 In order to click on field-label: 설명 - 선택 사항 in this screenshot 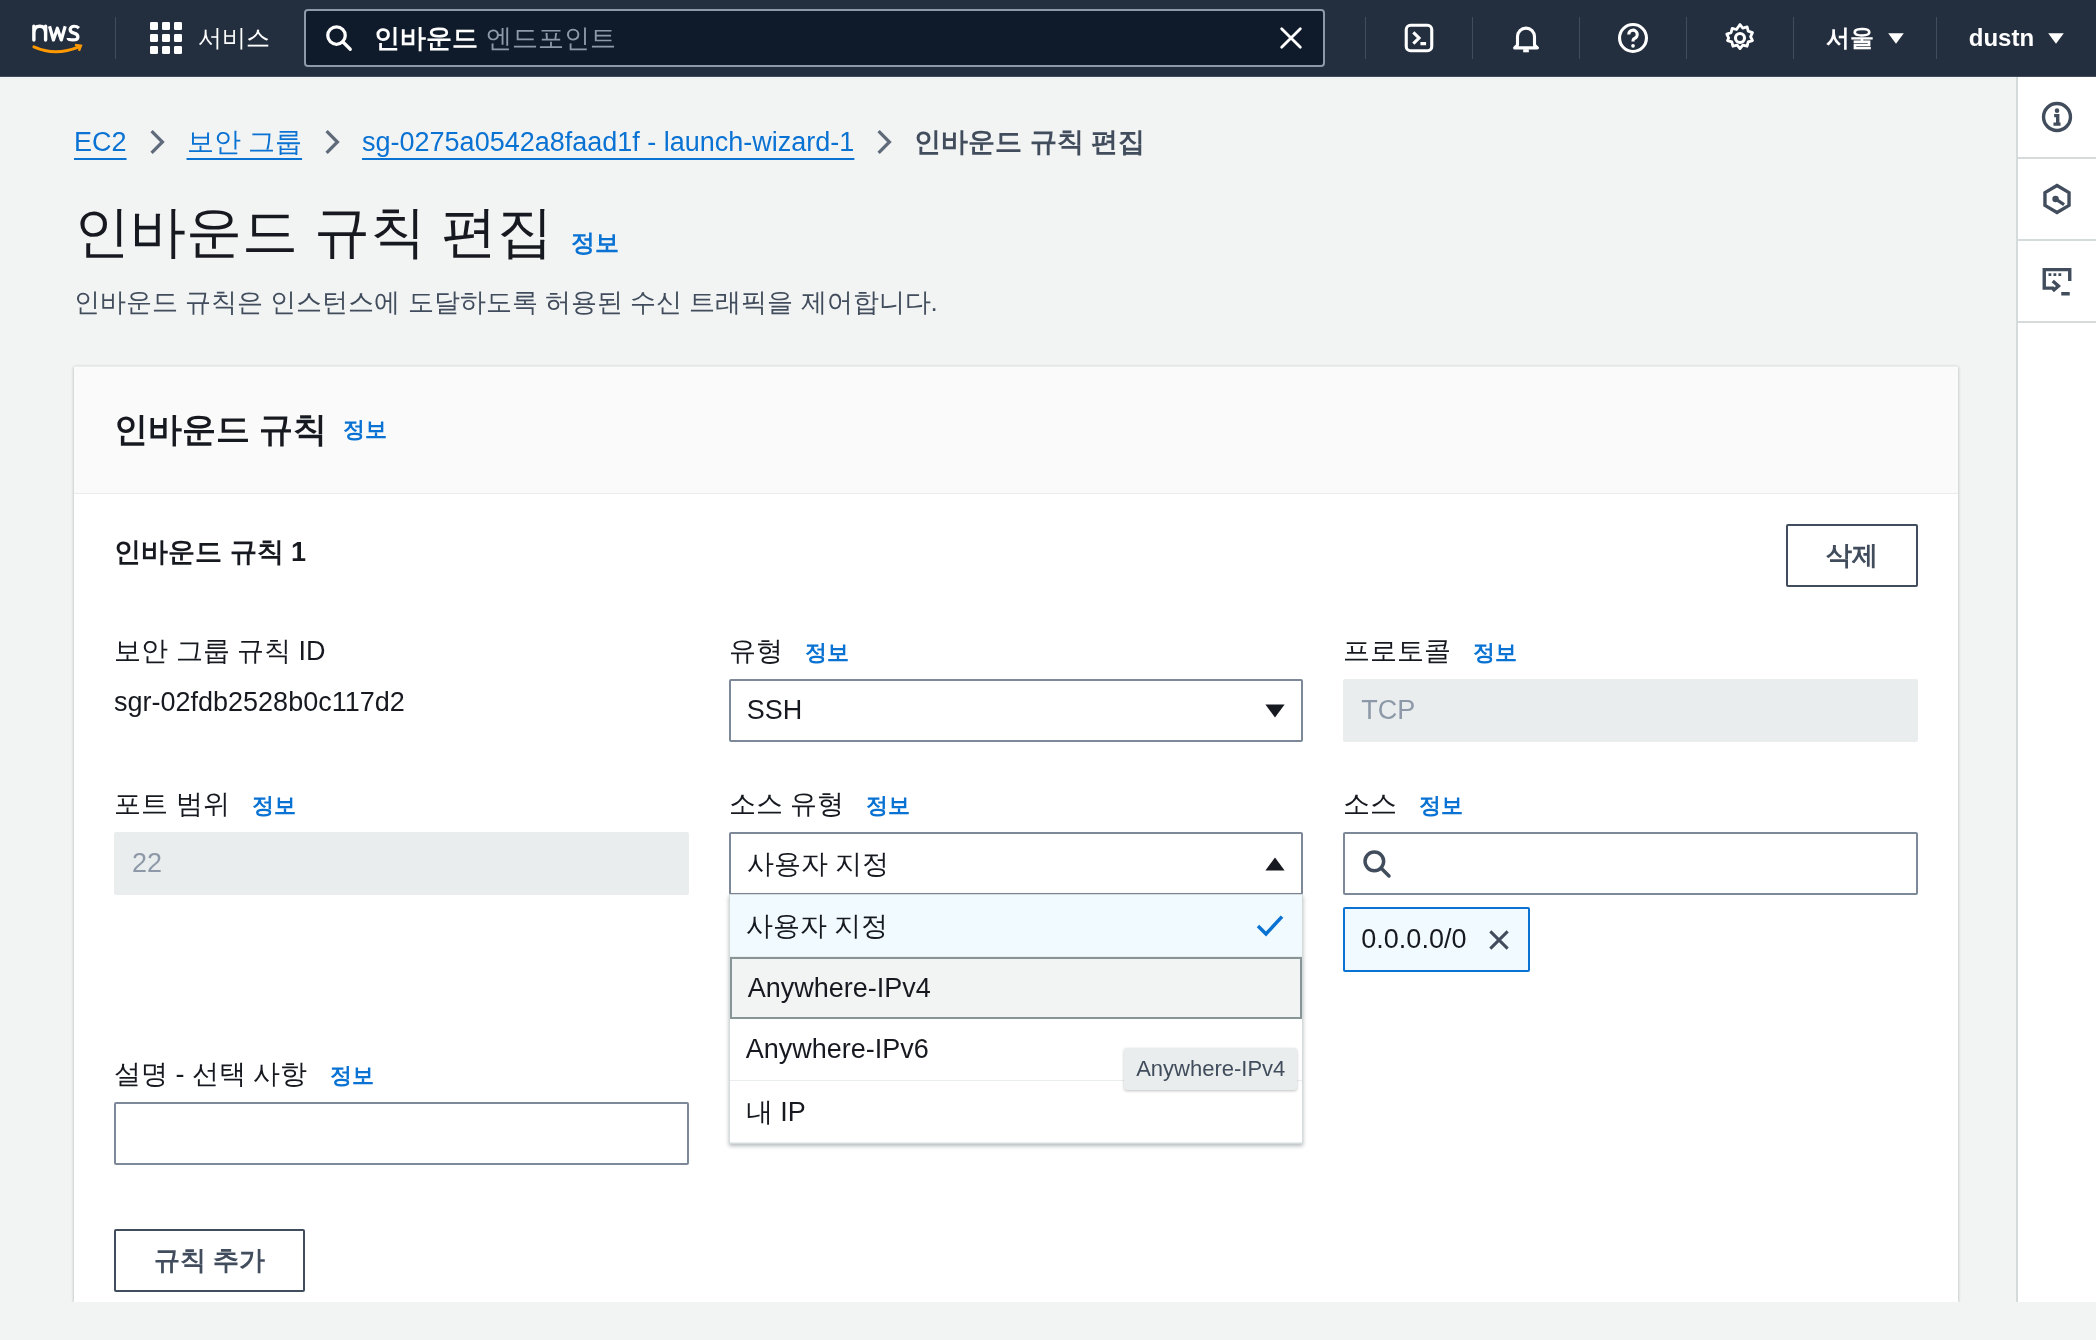, I will do `click(211, 1074)`.